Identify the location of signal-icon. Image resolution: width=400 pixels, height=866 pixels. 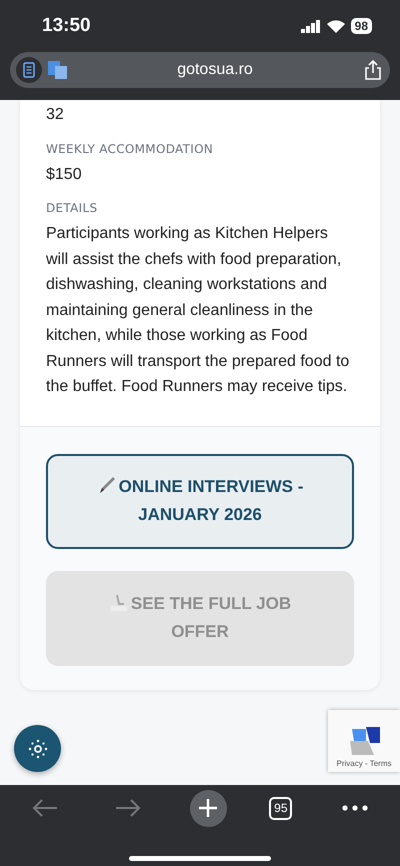
(310, 26).